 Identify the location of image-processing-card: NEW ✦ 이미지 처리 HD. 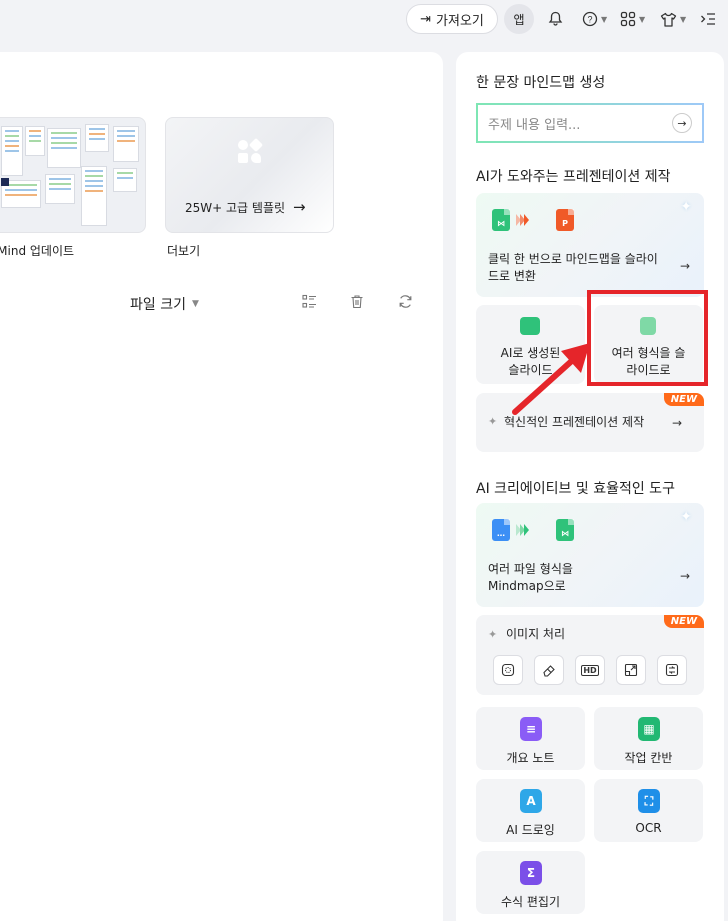
(590, 655).